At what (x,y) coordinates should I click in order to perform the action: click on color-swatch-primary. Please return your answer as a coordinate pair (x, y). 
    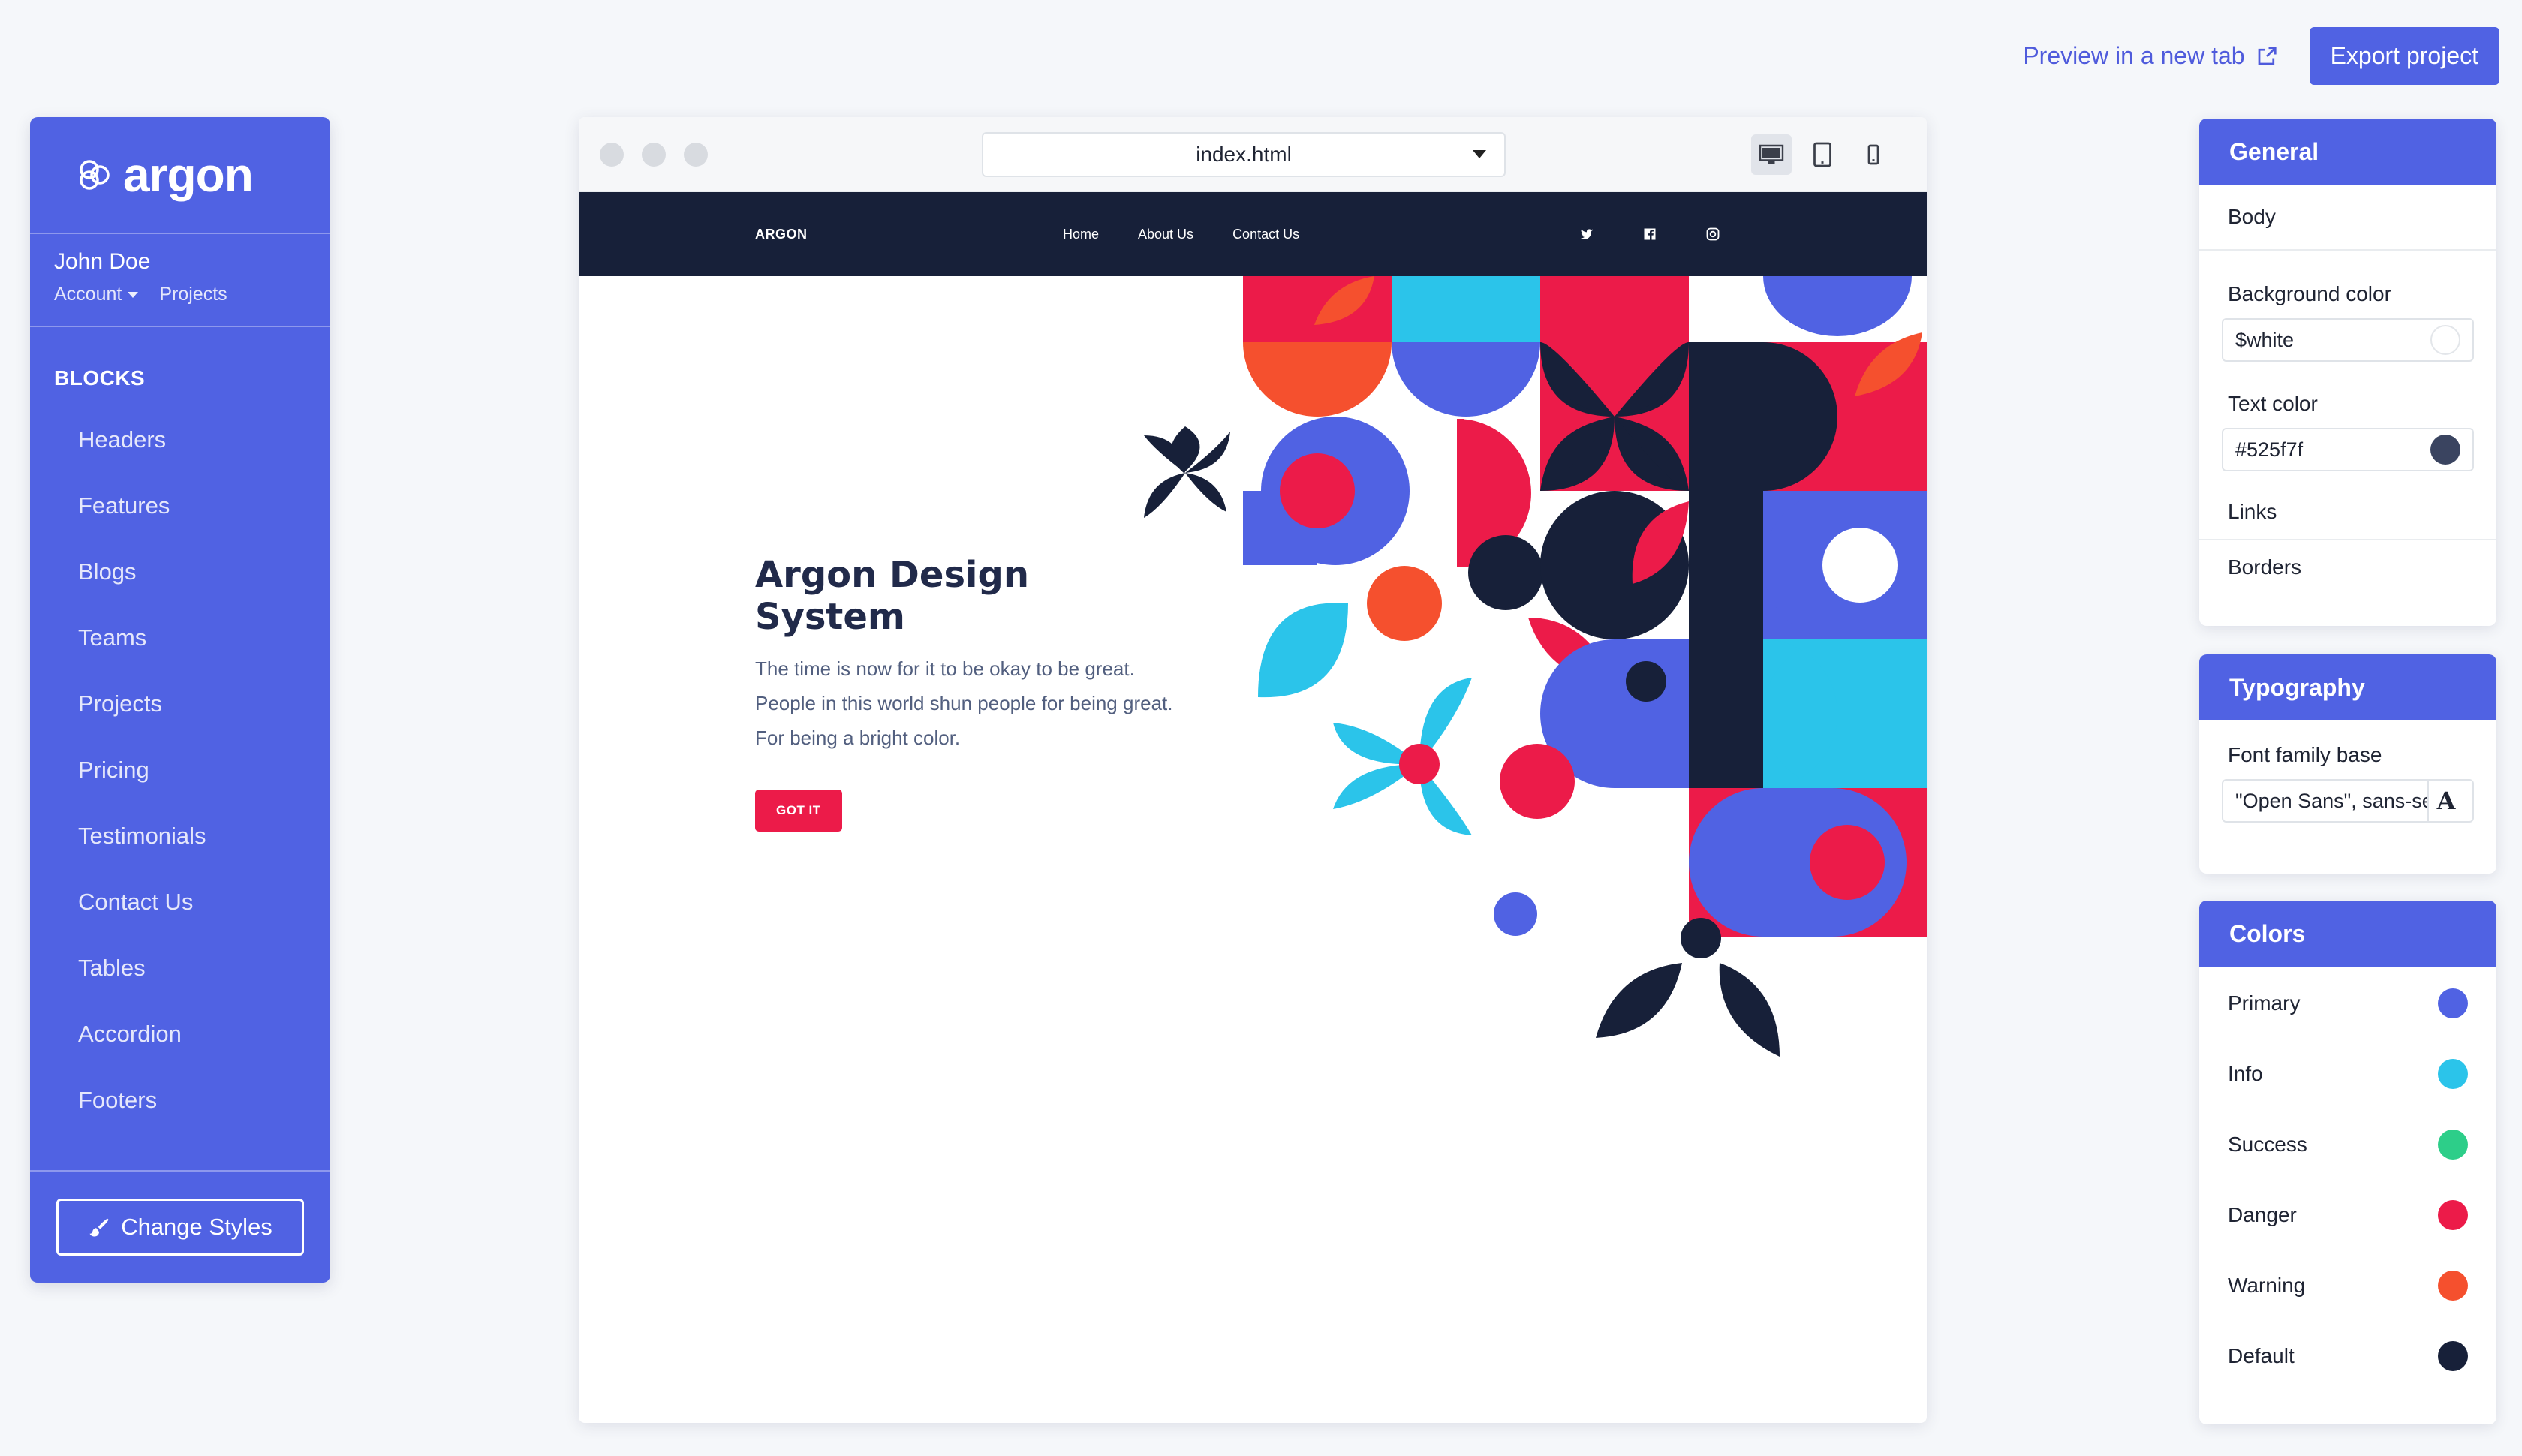
    Looking at the image, I should click on (2453, 1003).